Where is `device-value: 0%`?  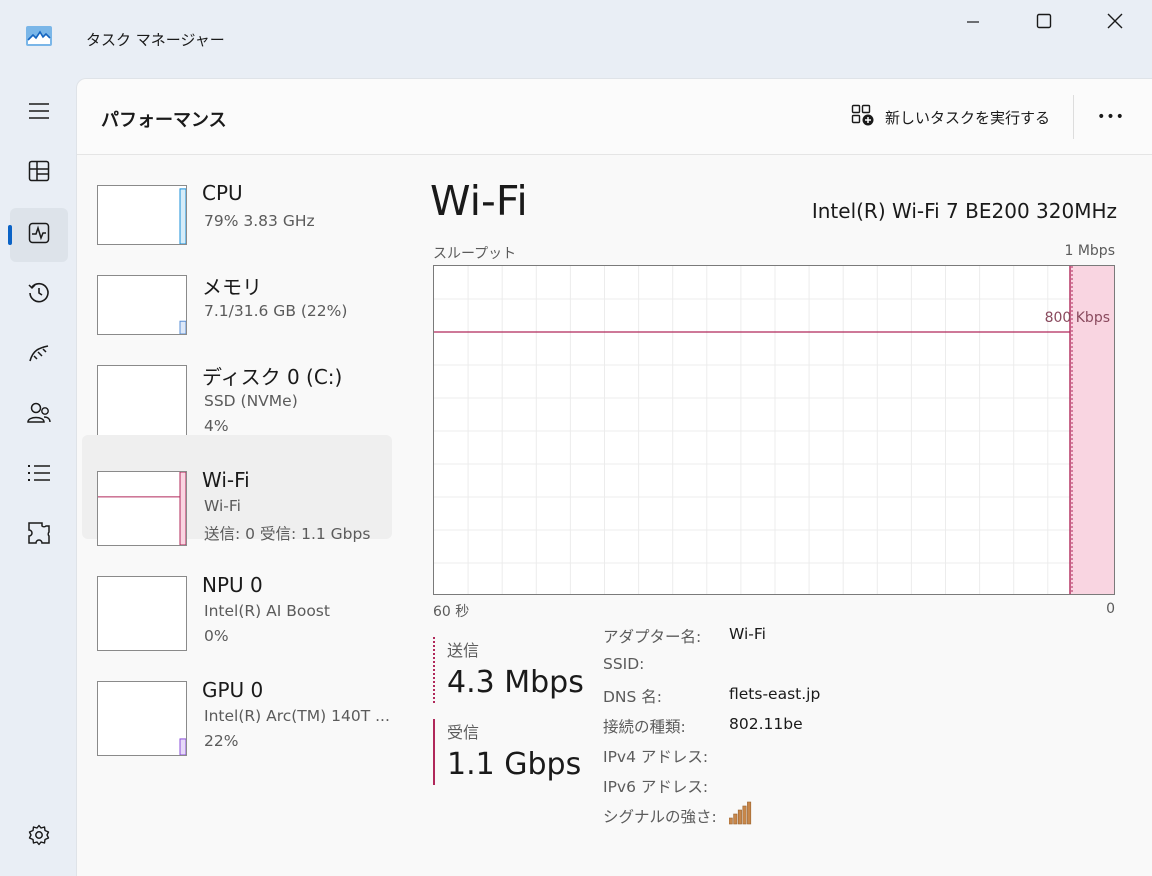
device-value: 0% is located at coordinates (216, 636).